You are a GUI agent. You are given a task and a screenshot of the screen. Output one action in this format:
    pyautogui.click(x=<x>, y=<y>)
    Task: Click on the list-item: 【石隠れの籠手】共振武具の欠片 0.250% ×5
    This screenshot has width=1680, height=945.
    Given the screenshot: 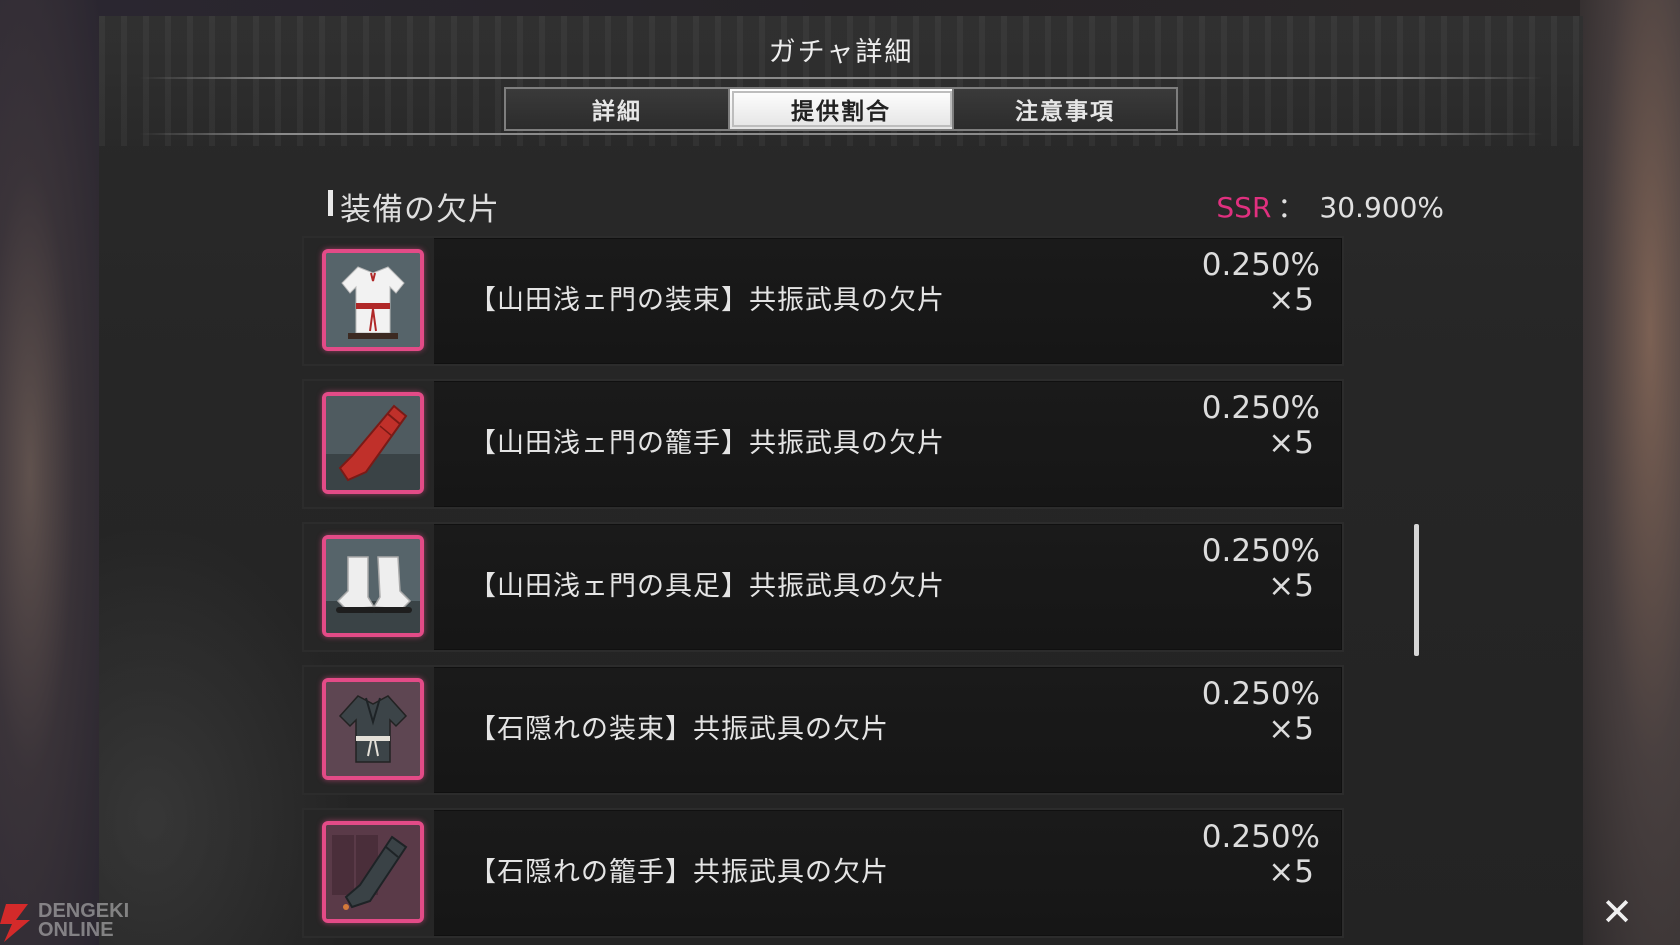 What is the action you would take?
    pyautogui.click(x=823, y=873)
    